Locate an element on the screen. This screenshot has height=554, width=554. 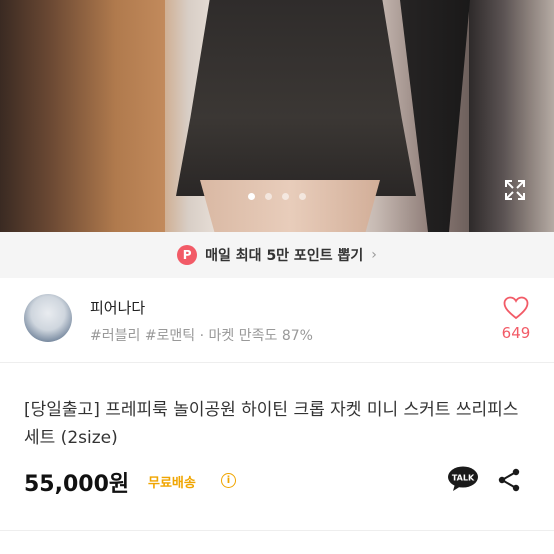
talk-icon: TALK is located at coordinates (463, 479).